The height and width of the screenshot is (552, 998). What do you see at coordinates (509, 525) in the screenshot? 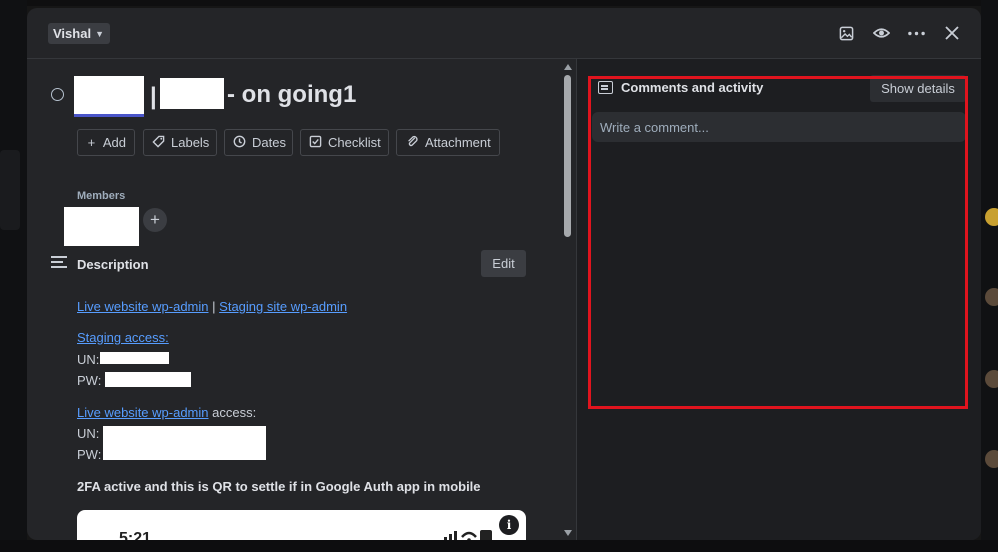
I see `info-icon: i` at bounding box center [509, 525].